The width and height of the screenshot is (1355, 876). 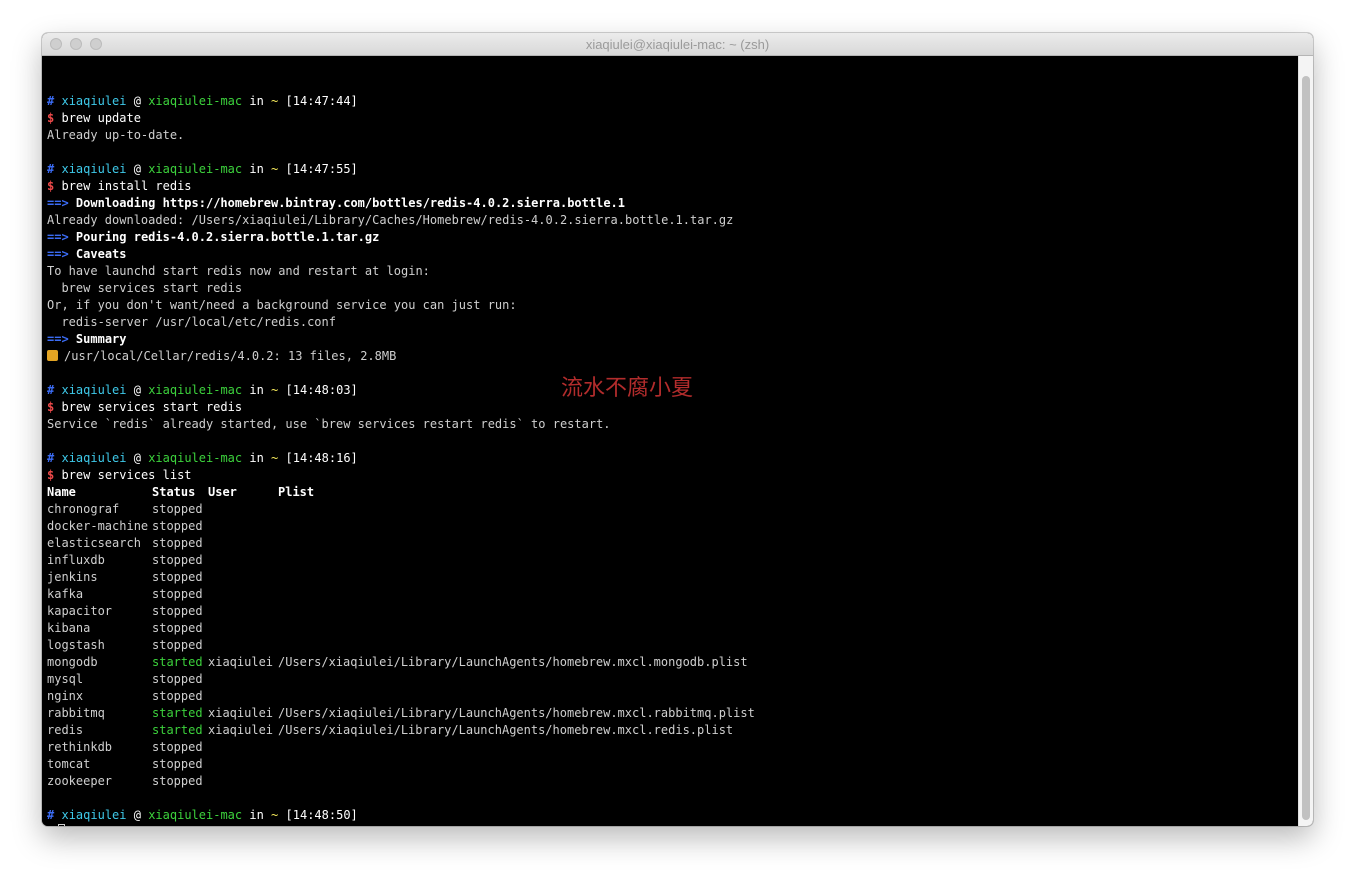 I want to click on title-bar: xiaqiulei@xiaqiulei-mac: ~ (zsh), so click(x=677, y=44).